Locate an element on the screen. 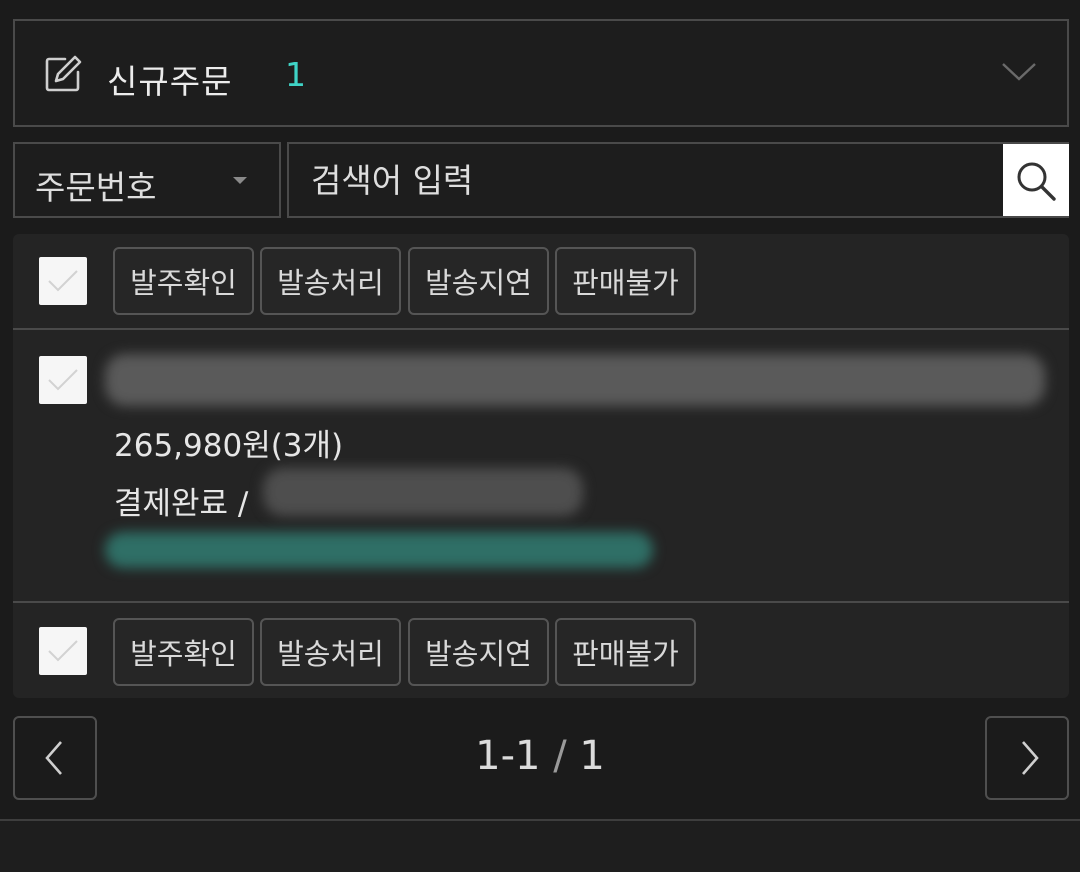 This screenshot has width=1080, height=872. chevron-right-icon is located at coordinates (1027, 771).